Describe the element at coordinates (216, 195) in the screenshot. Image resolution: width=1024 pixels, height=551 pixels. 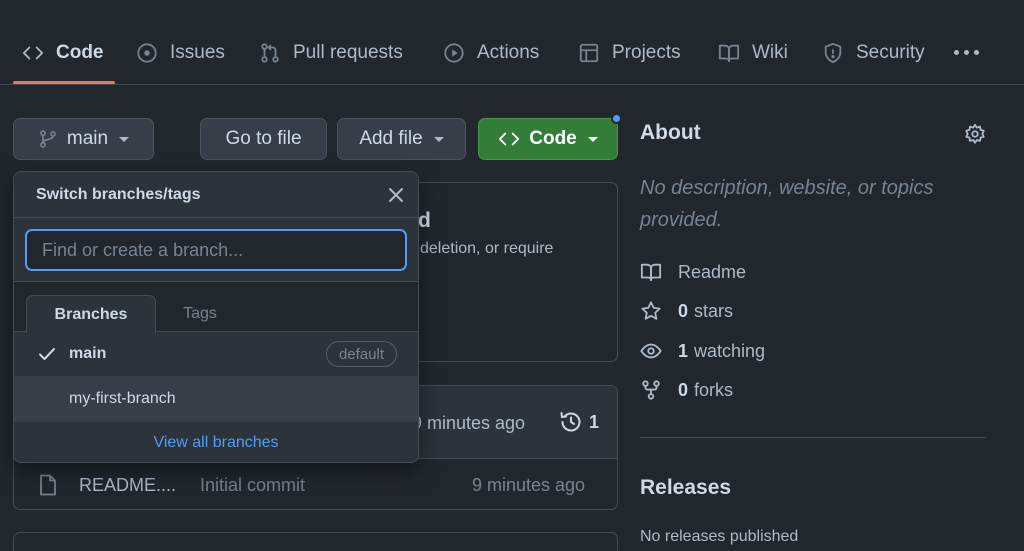
I see `branch-menu-header: Switch branches/tags` at that location.